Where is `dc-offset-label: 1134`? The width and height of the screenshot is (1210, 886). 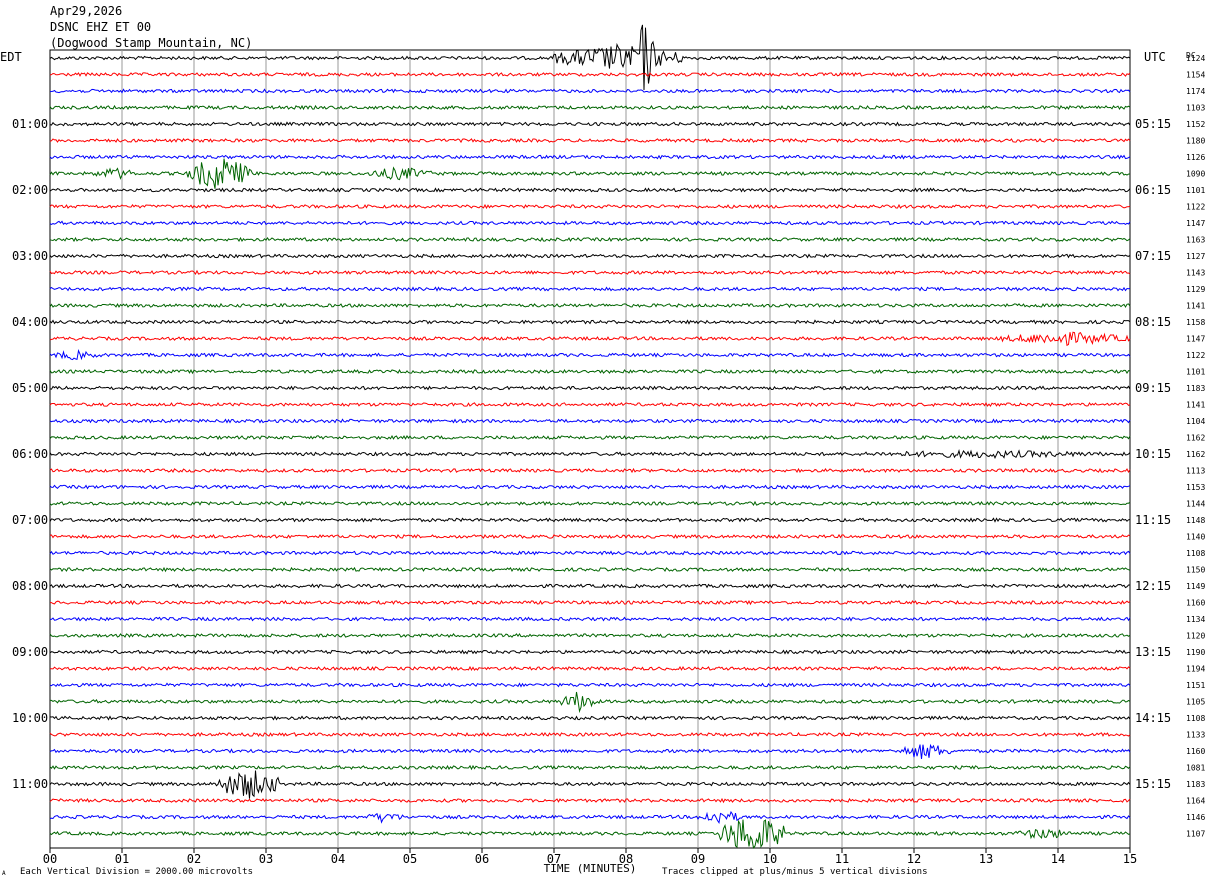
dc-offset-label: 1134 is located at coordinates (1195, 619).